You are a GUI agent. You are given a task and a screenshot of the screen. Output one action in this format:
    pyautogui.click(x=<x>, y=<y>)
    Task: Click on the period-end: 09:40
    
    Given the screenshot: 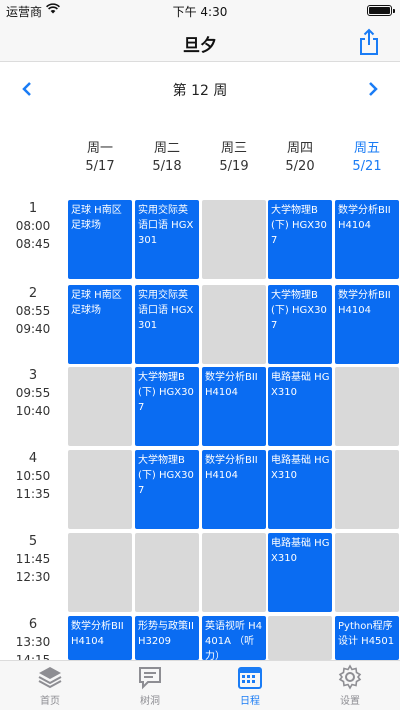 What is the action you would take?
    pyautogui.click(x=33, y=329)
    